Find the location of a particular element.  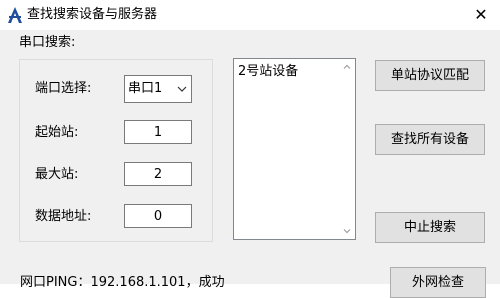

list-item: 2号站设备 is located at coordinates (268, 72).